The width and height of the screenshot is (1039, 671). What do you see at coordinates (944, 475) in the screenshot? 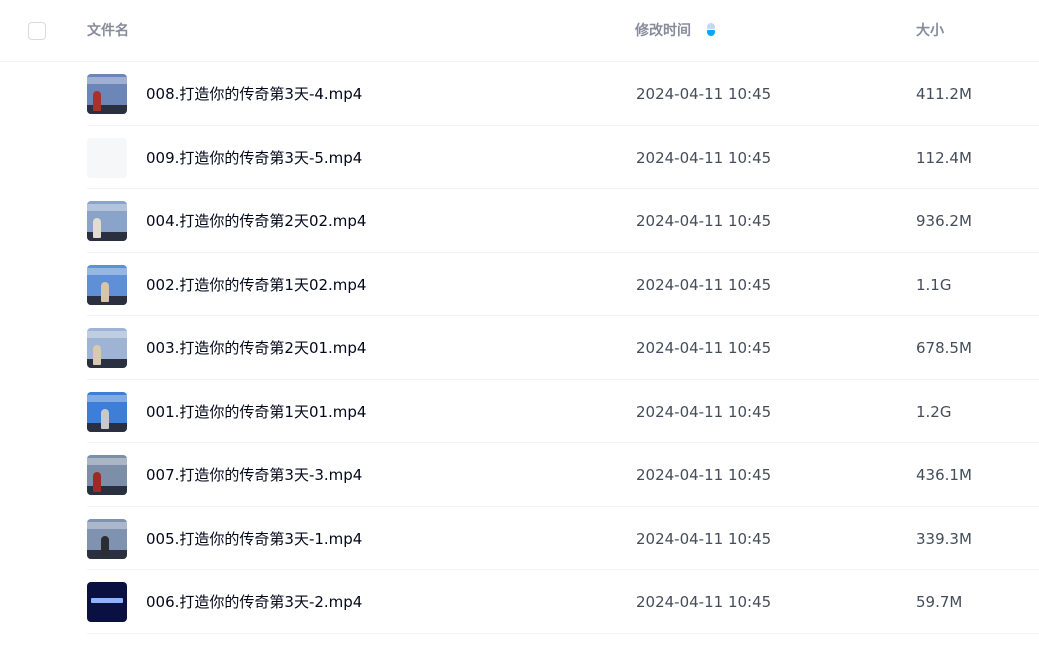
I see `file-size: 436.1M` at bounding box center [944, 475].